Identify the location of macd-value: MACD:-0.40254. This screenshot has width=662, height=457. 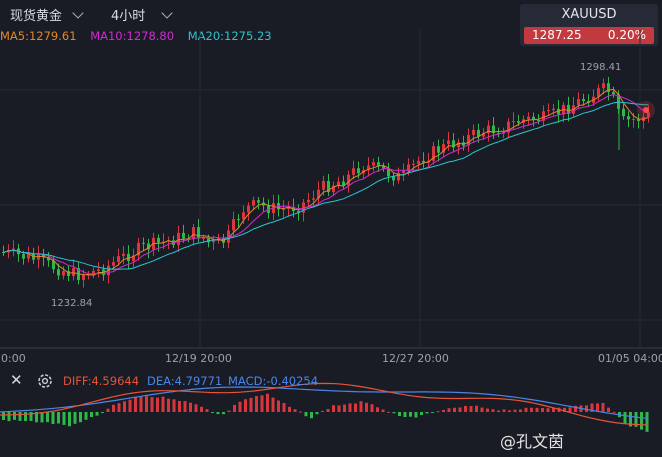
(273, 381).